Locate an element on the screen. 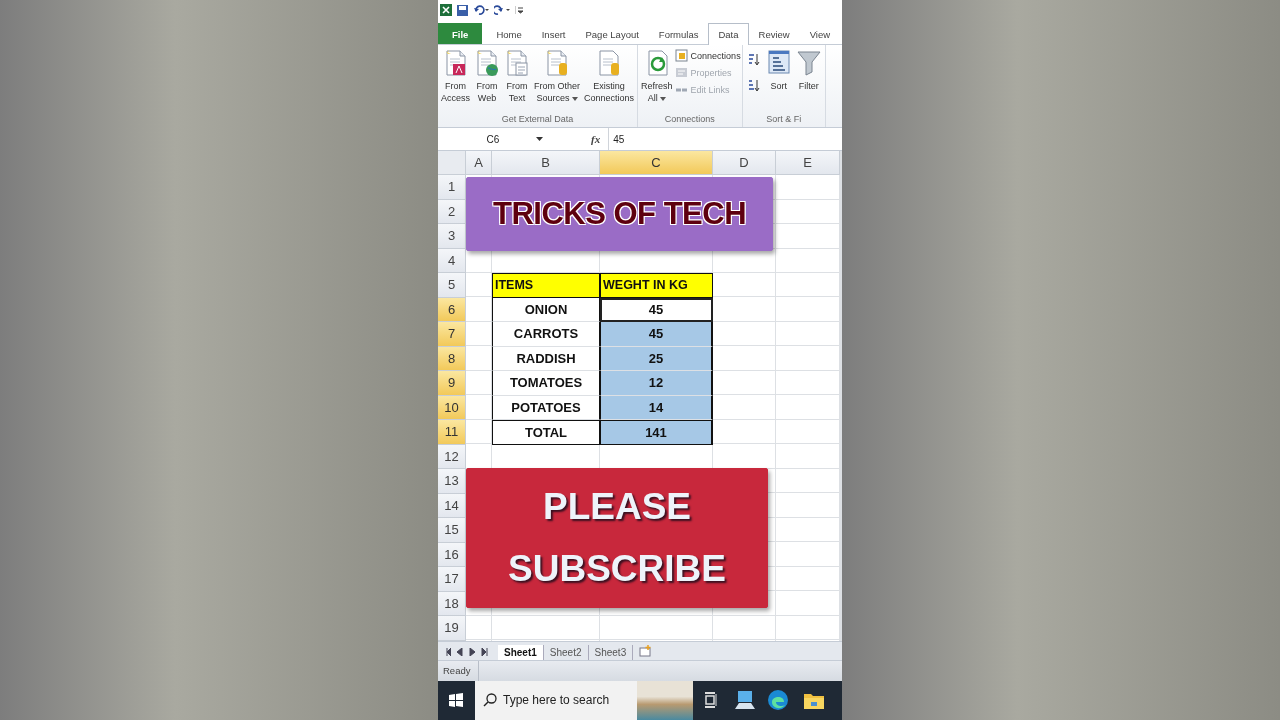  sort-ascending-icon is located at coordinates (753, 60).